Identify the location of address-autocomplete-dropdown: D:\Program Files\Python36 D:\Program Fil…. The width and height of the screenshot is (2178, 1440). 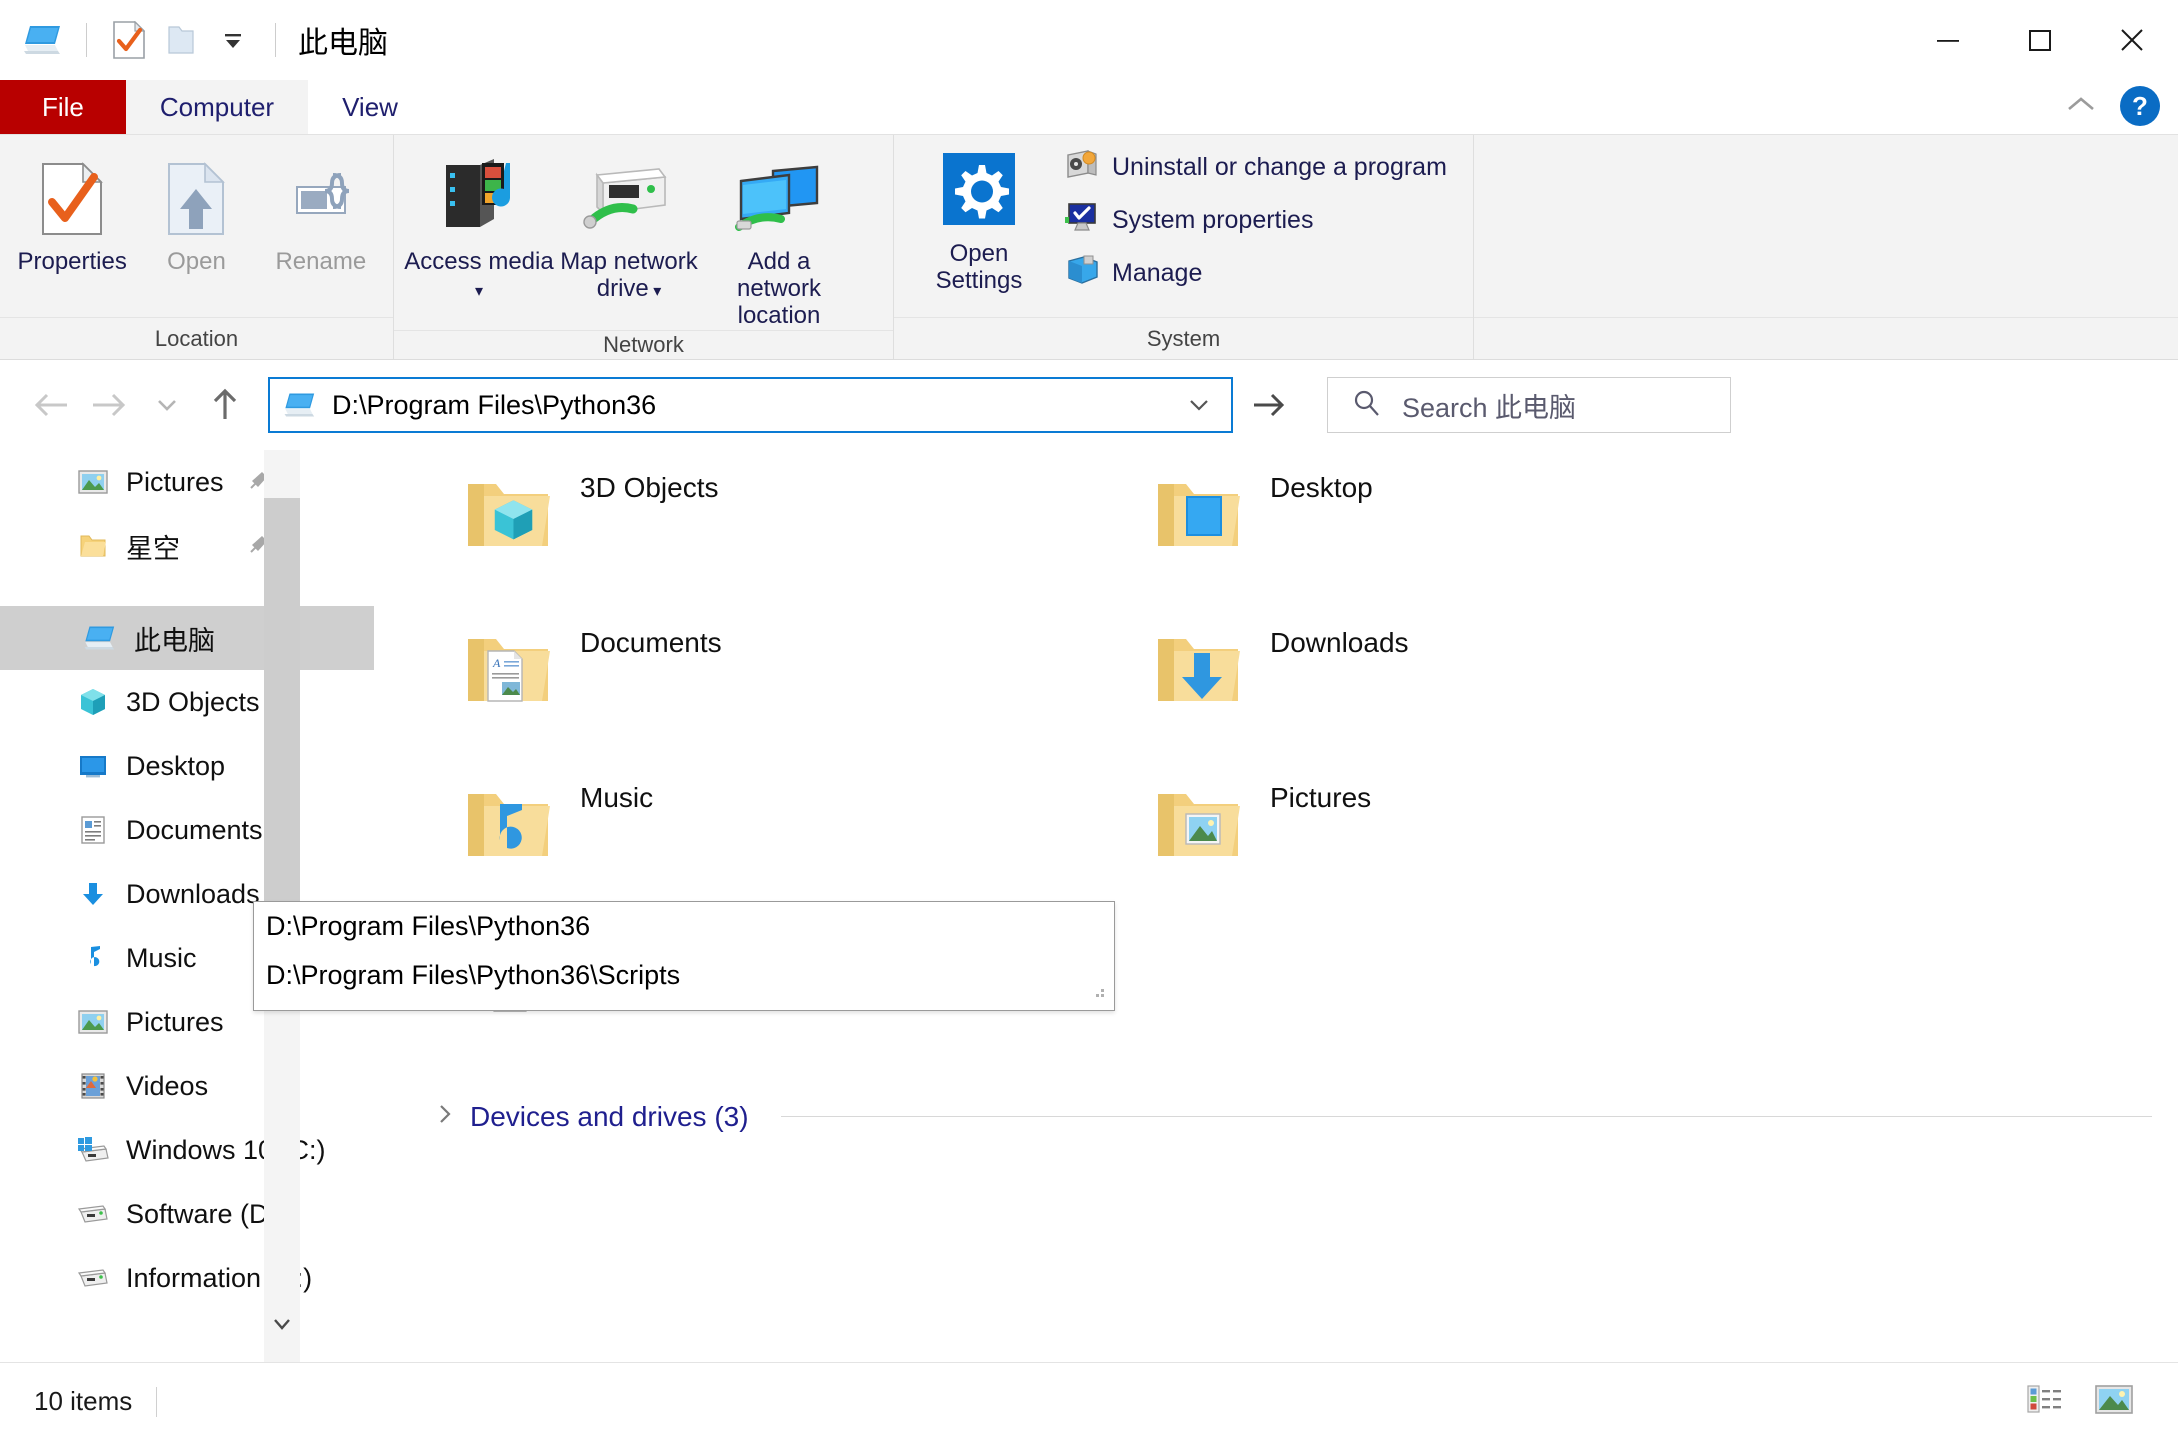
(684, 956).